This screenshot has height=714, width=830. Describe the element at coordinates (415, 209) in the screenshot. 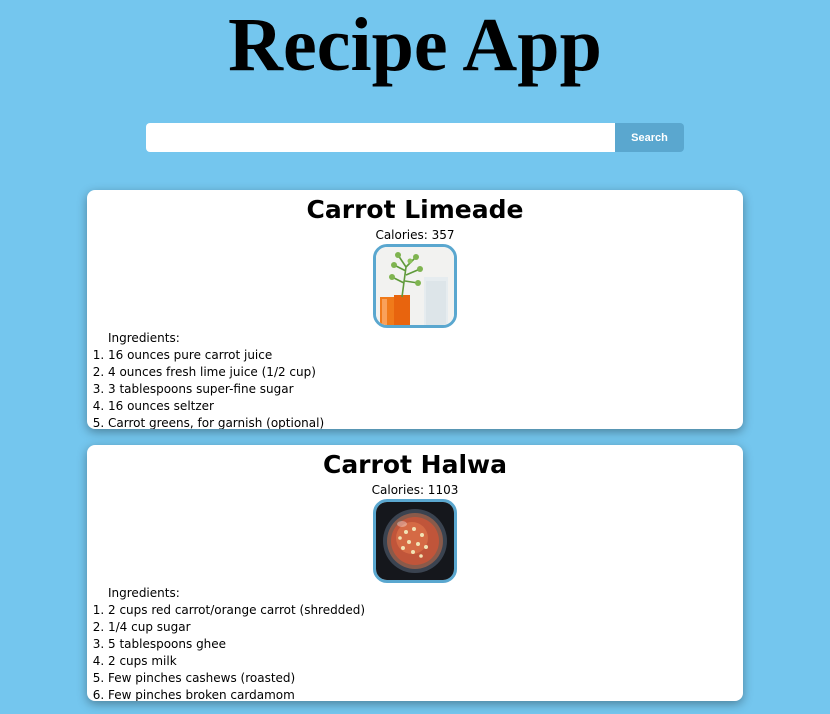

I see `recipe-title: Carrot Limeade` at that location.